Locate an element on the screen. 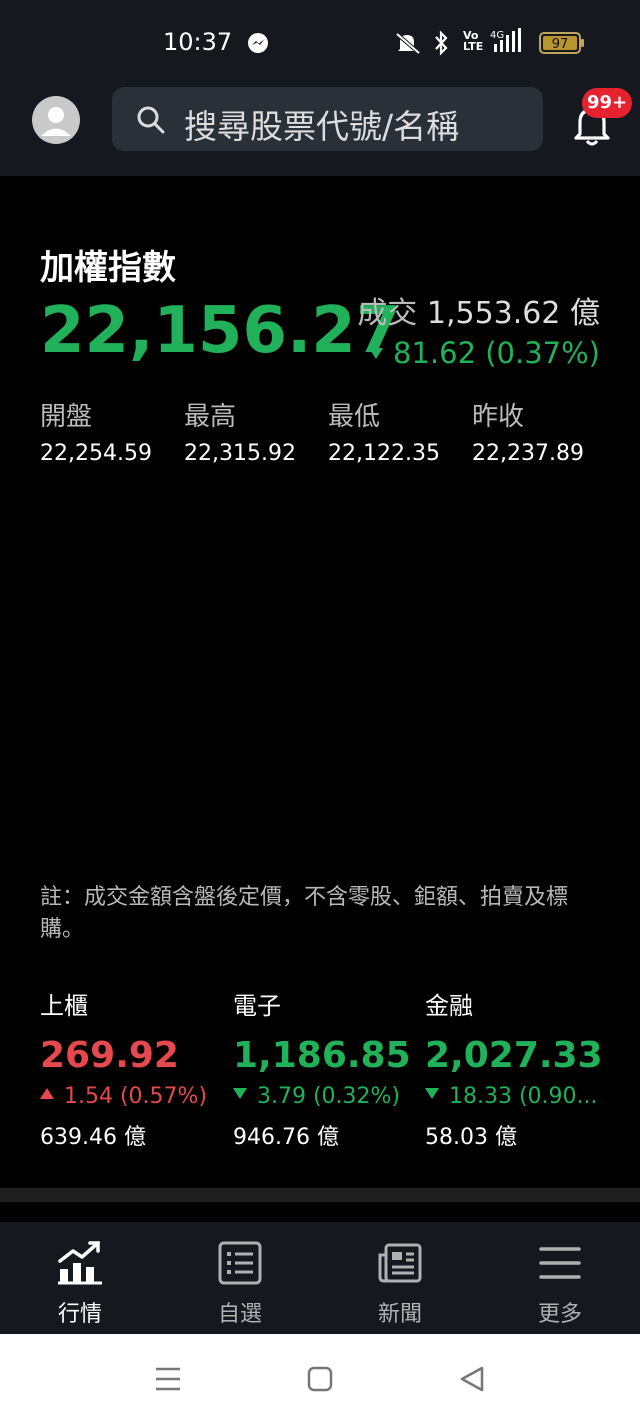  index-title: 加權指數 is located at coordinates (108, 268).